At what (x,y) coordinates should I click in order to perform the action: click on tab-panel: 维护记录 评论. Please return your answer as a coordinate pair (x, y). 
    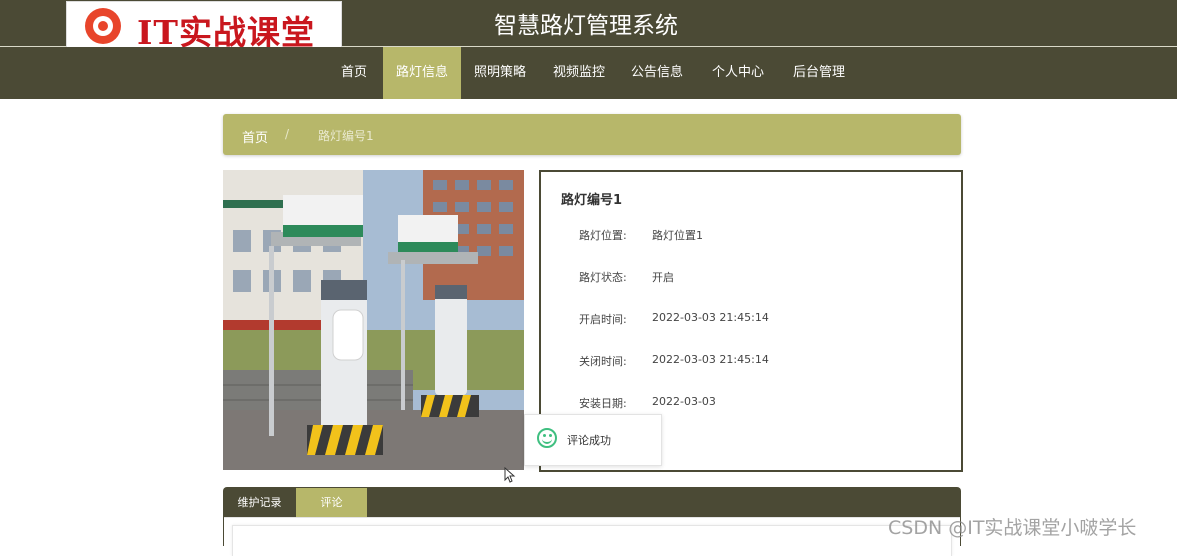
    Looking at the image, I should click on (592, 521).